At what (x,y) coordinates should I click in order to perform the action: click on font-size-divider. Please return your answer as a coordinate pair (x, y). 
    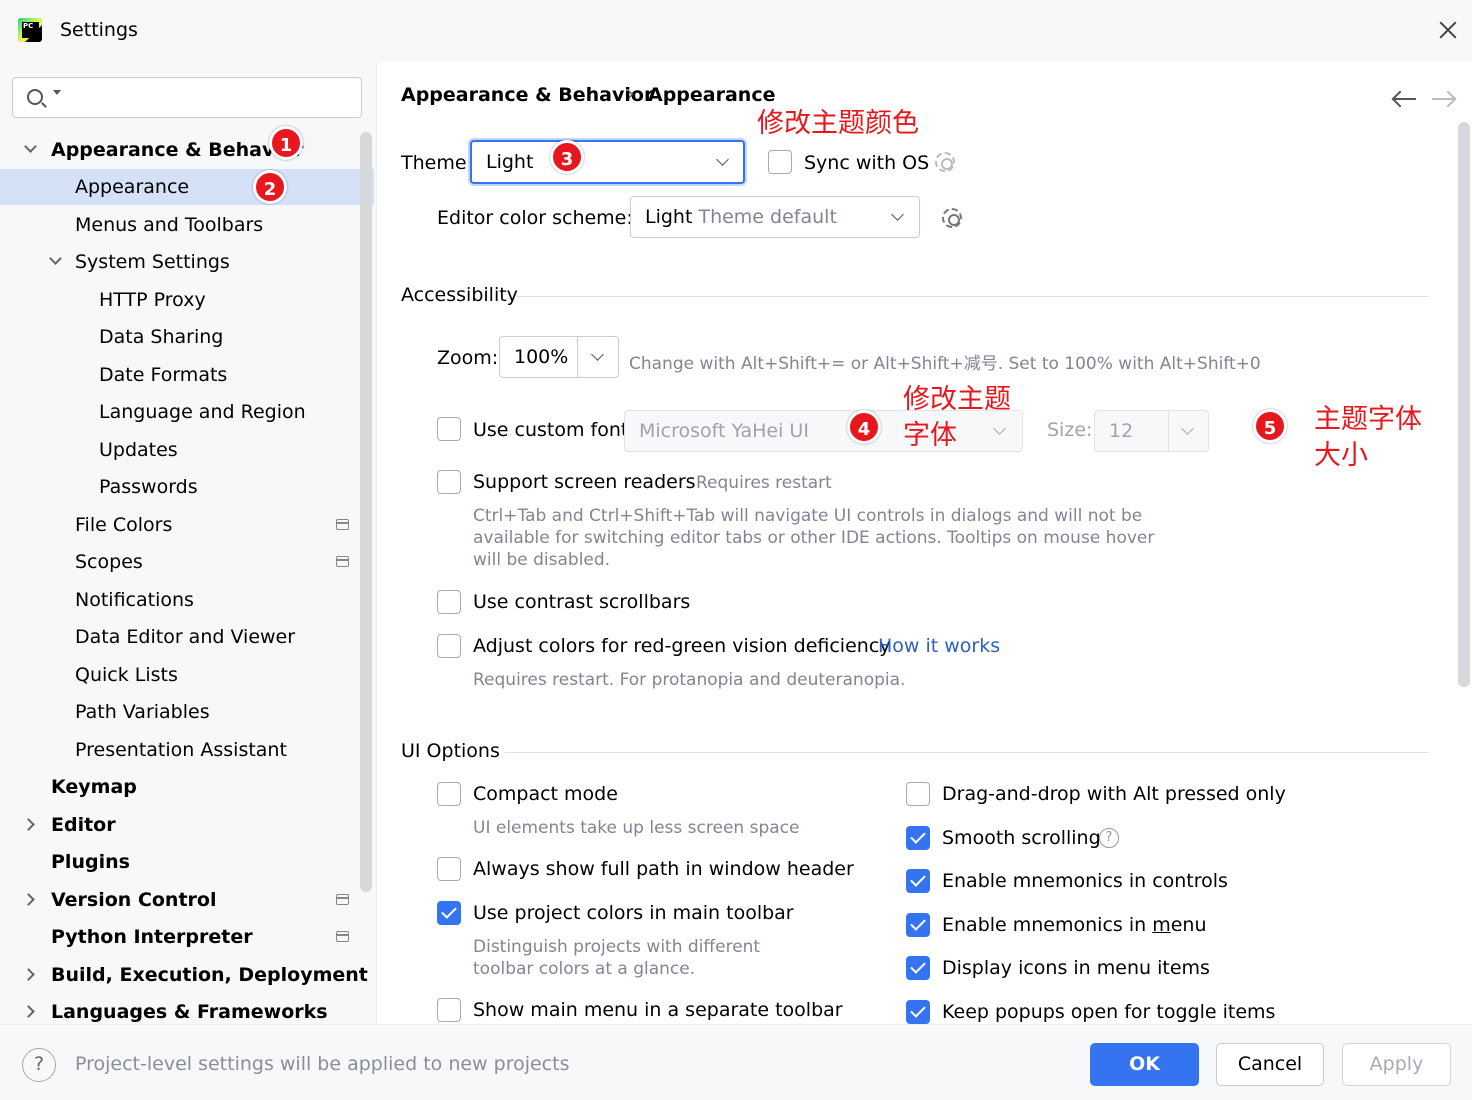
    Looking at the image, I should click on (1168, 431).